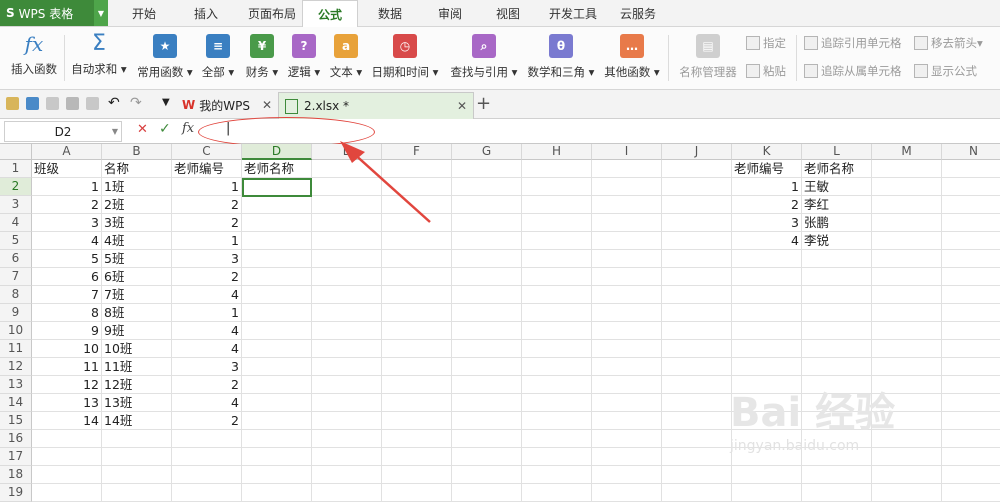 Image resolution: width=1000 pixels, height=502 pixels. Describe the element at coordinates (971, 223) in the screenshot. I see `cell-N4` at that location.